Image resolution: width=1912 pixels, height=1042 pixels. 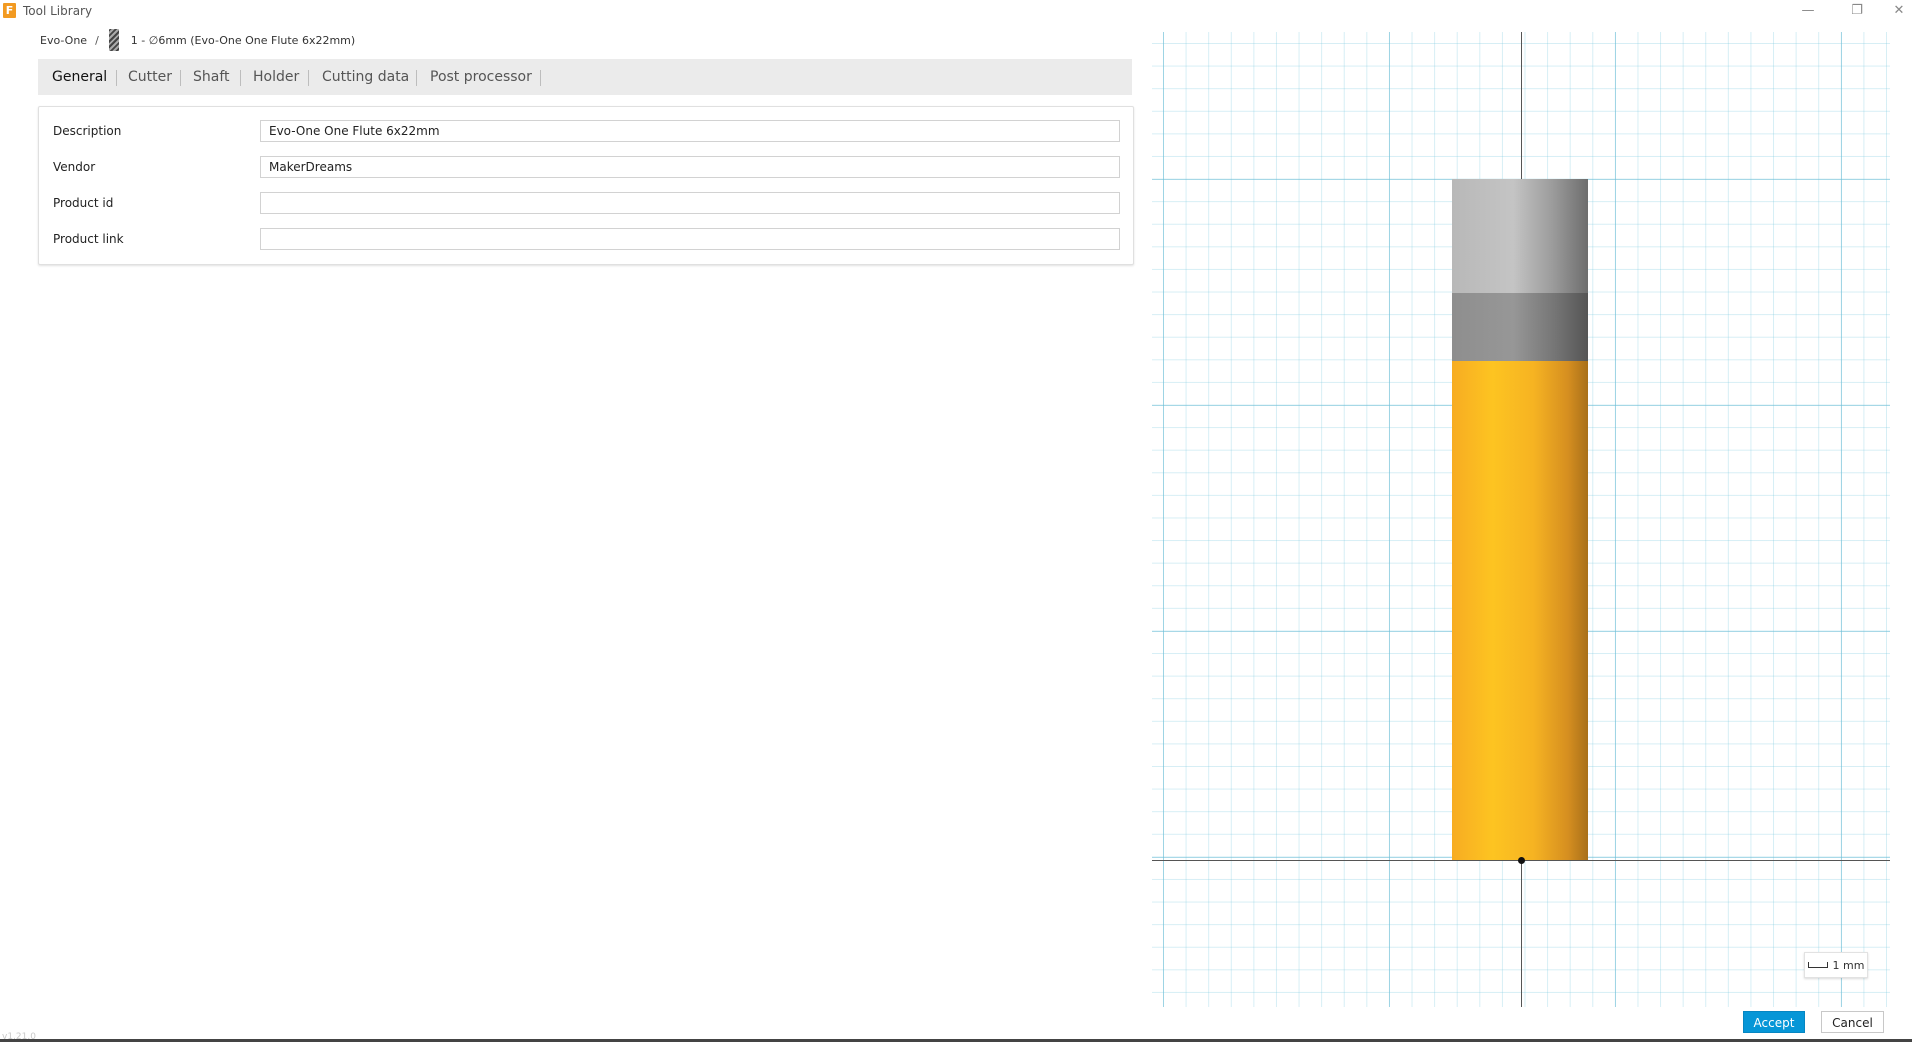 What do you see at coordinates (1521, 860) in the screenshot?
I see `origin-point` at bounding box center [1521, 860].